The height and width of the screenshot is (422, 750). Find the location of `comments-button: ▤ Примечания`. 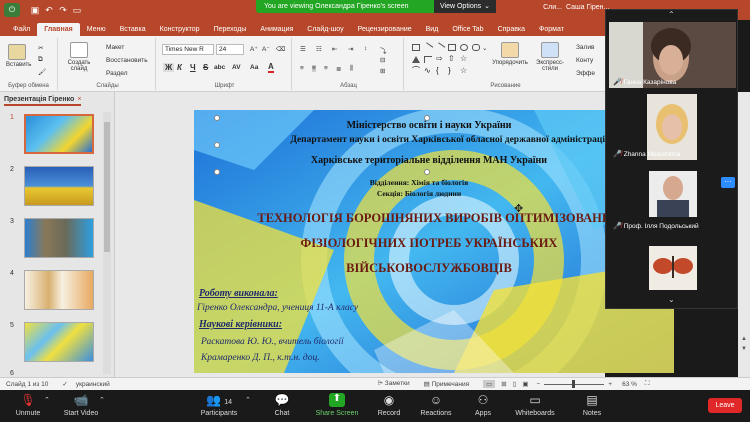

comments-button: ▤ Примечания is located at coordinates (446, 384).